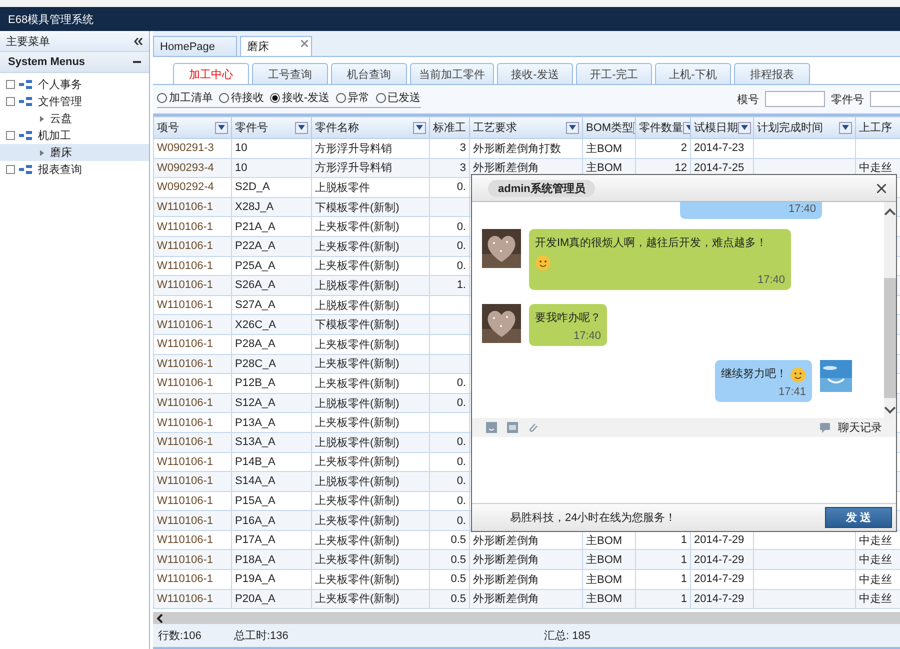  I want to click on table-cell: 中走丝, so click(875, 540).